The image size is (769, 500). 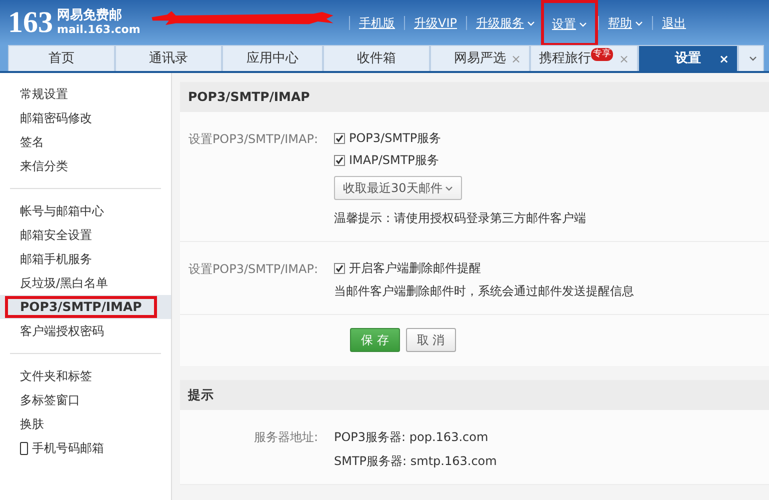 I want to click on checkbox-option: POP3/SMTP服务, so click(x=388, y=138).